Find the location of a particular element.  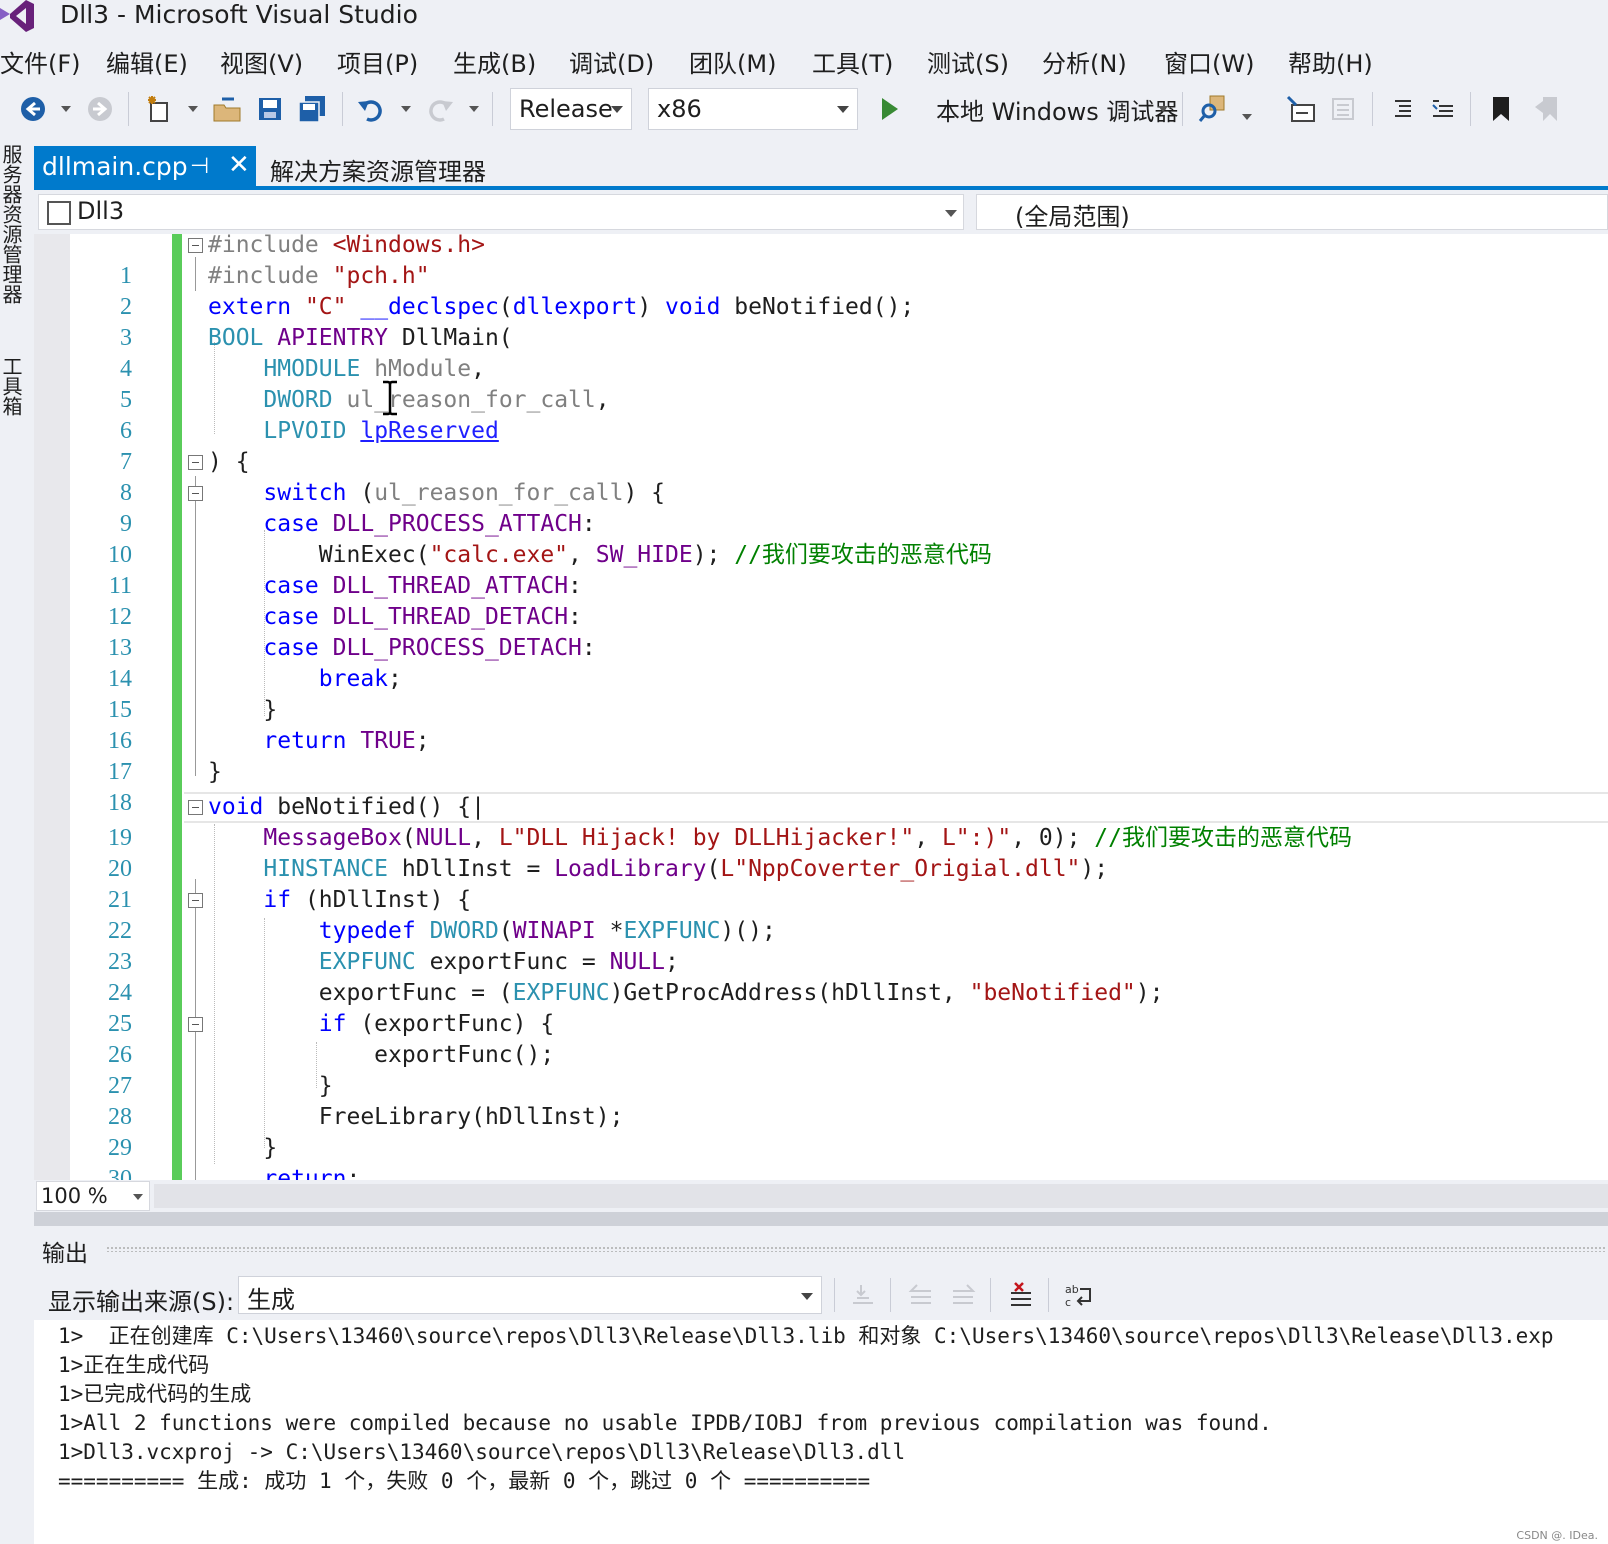

start-debugging-button: 本地 Windows 调试器 is located at coordinates (1057, 109).